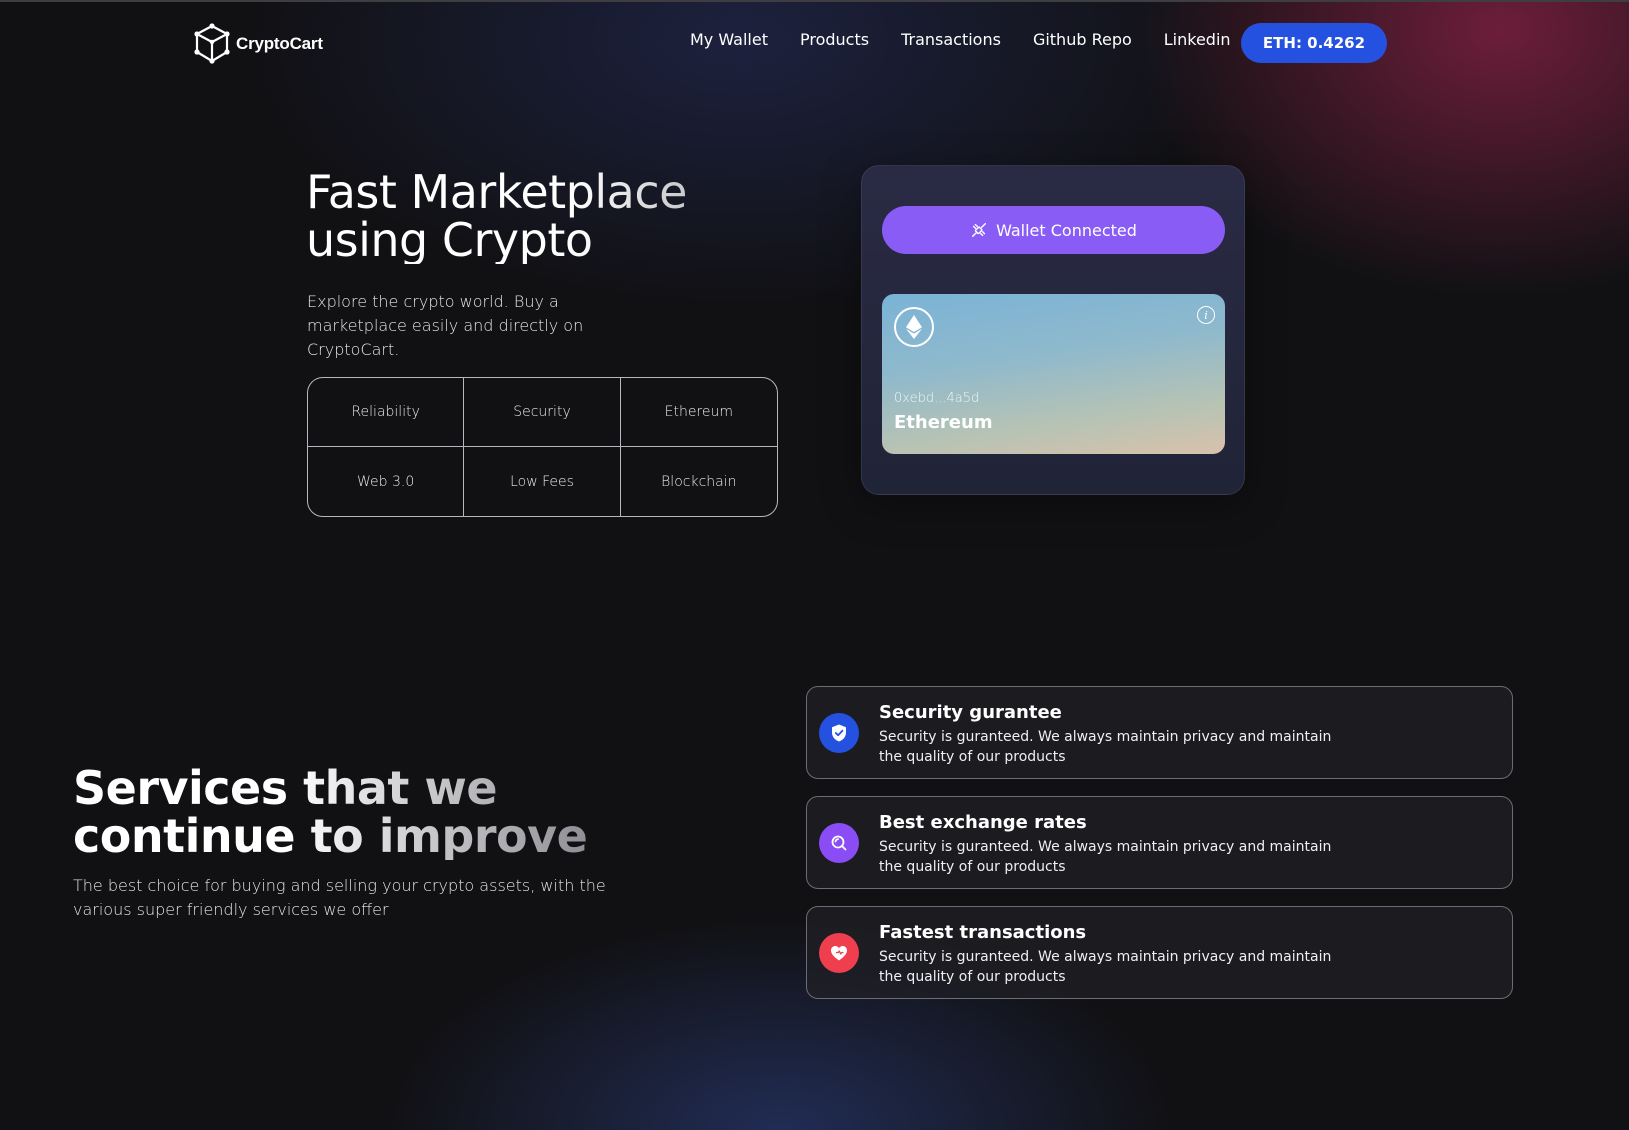 The image size is (1629, 1130). Describe the element at coordinates (839, 843) in the screenshot. I see `search-icon` at that location.